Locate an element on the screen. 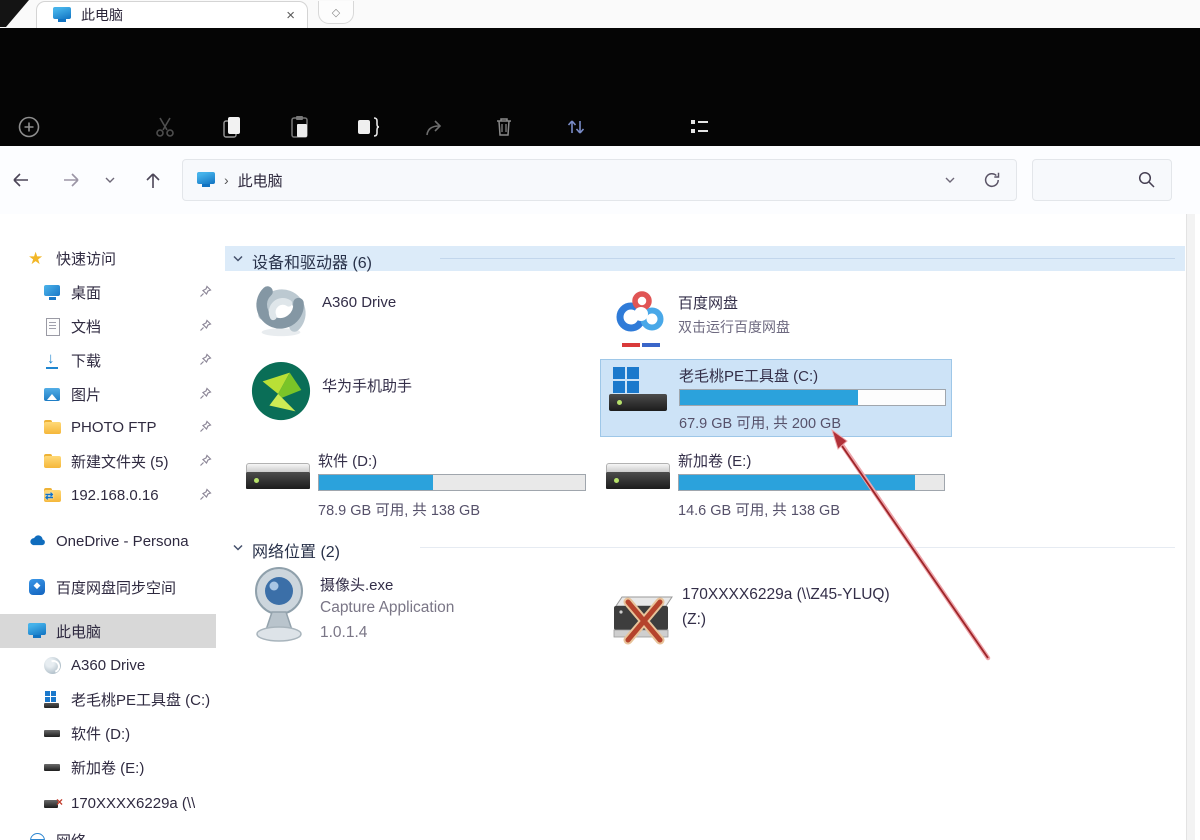  section-title-network-locations: 网络位置 (2) is located at coordinates (296, 550).